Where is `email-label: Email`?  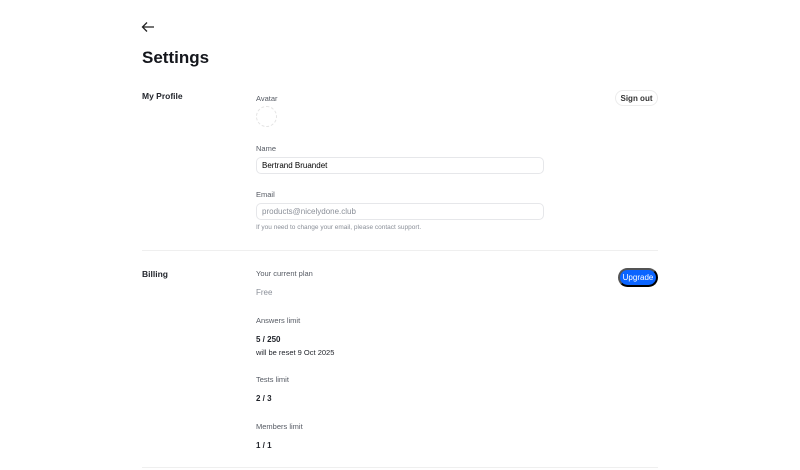
email-label: Email is located at coordinates (265, 194).